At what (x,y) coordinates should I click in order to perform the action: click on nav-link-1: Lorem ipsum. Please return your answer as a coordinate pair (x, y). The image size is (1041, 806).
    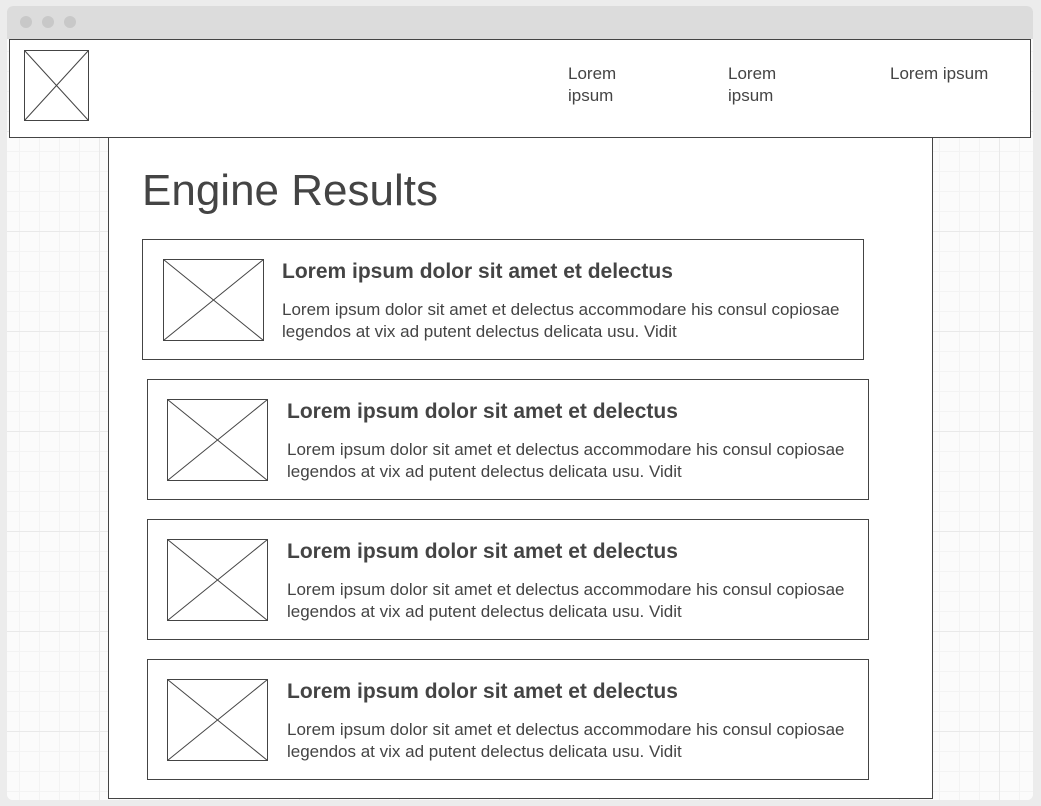
    Looking at the image, I should click on (603, 85).